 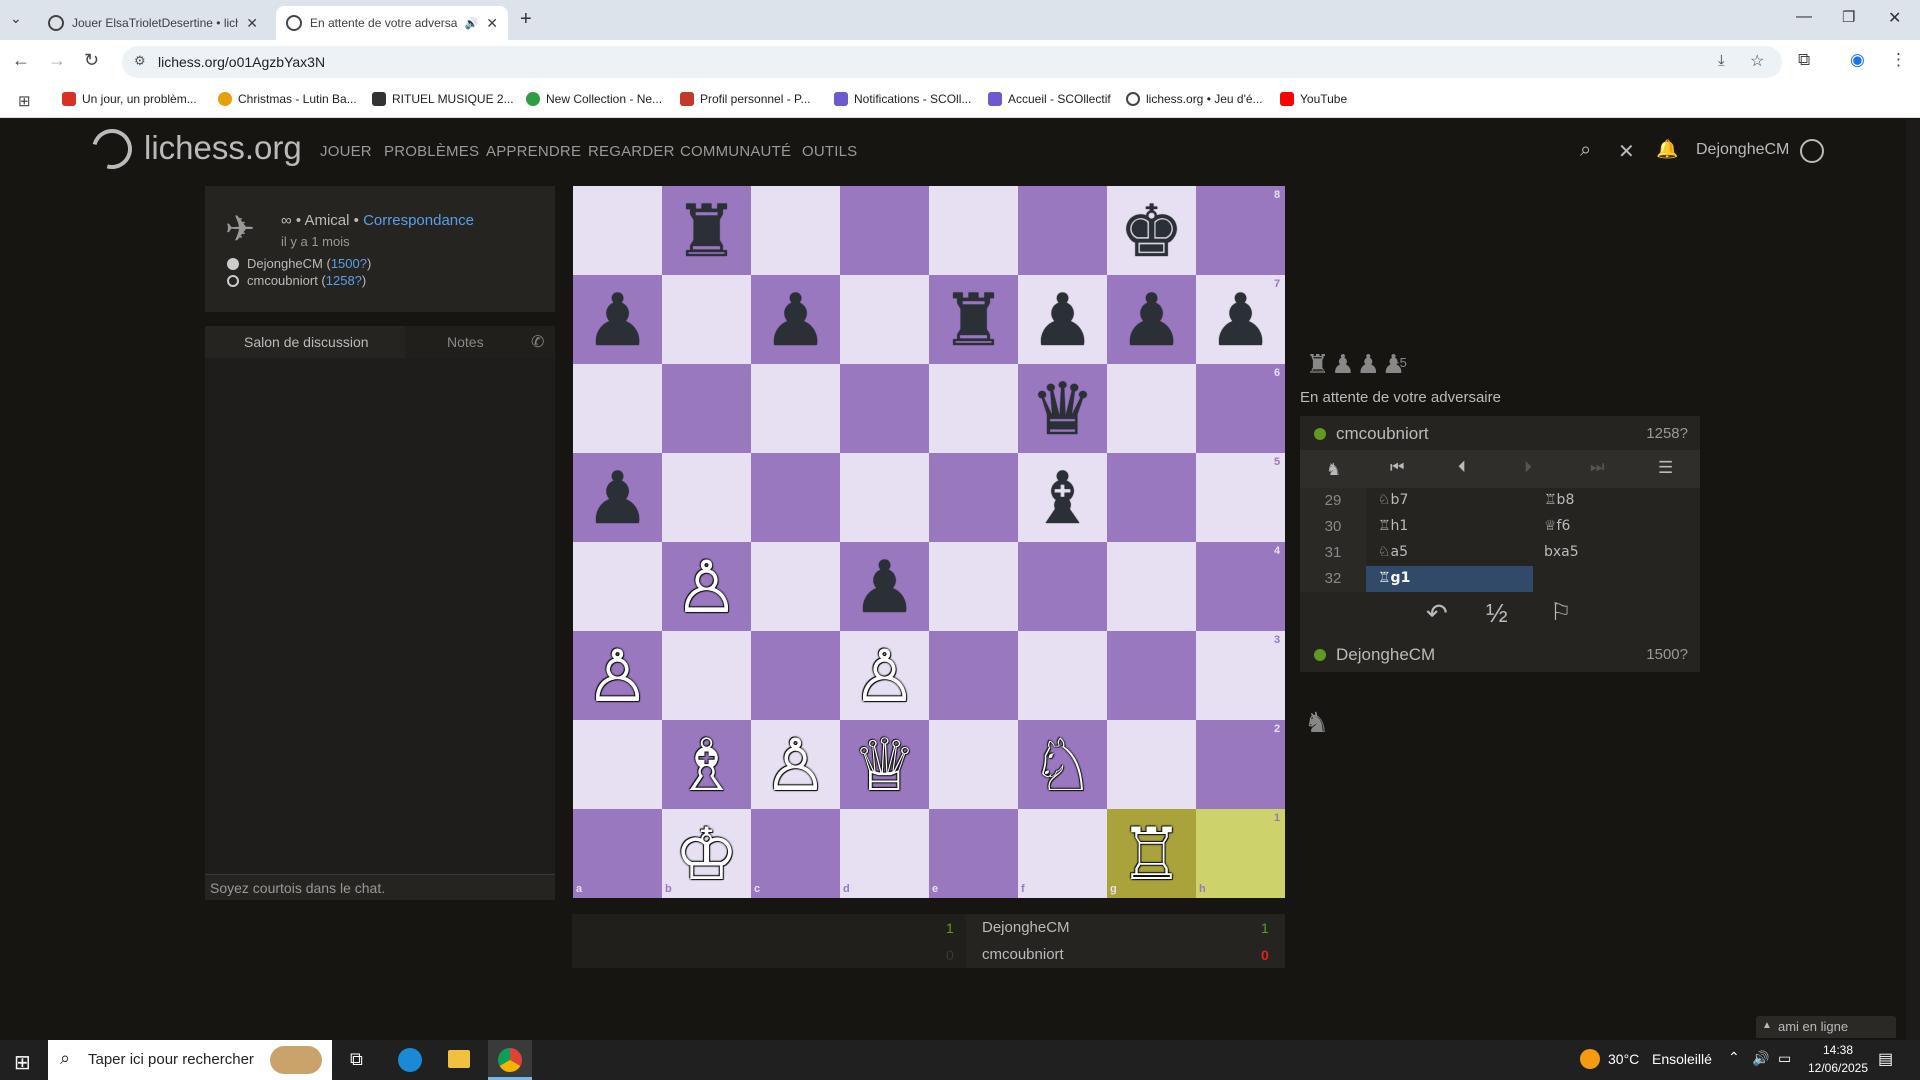 I want to click on piece-h7: ♟, so click(x=1240, y=319).